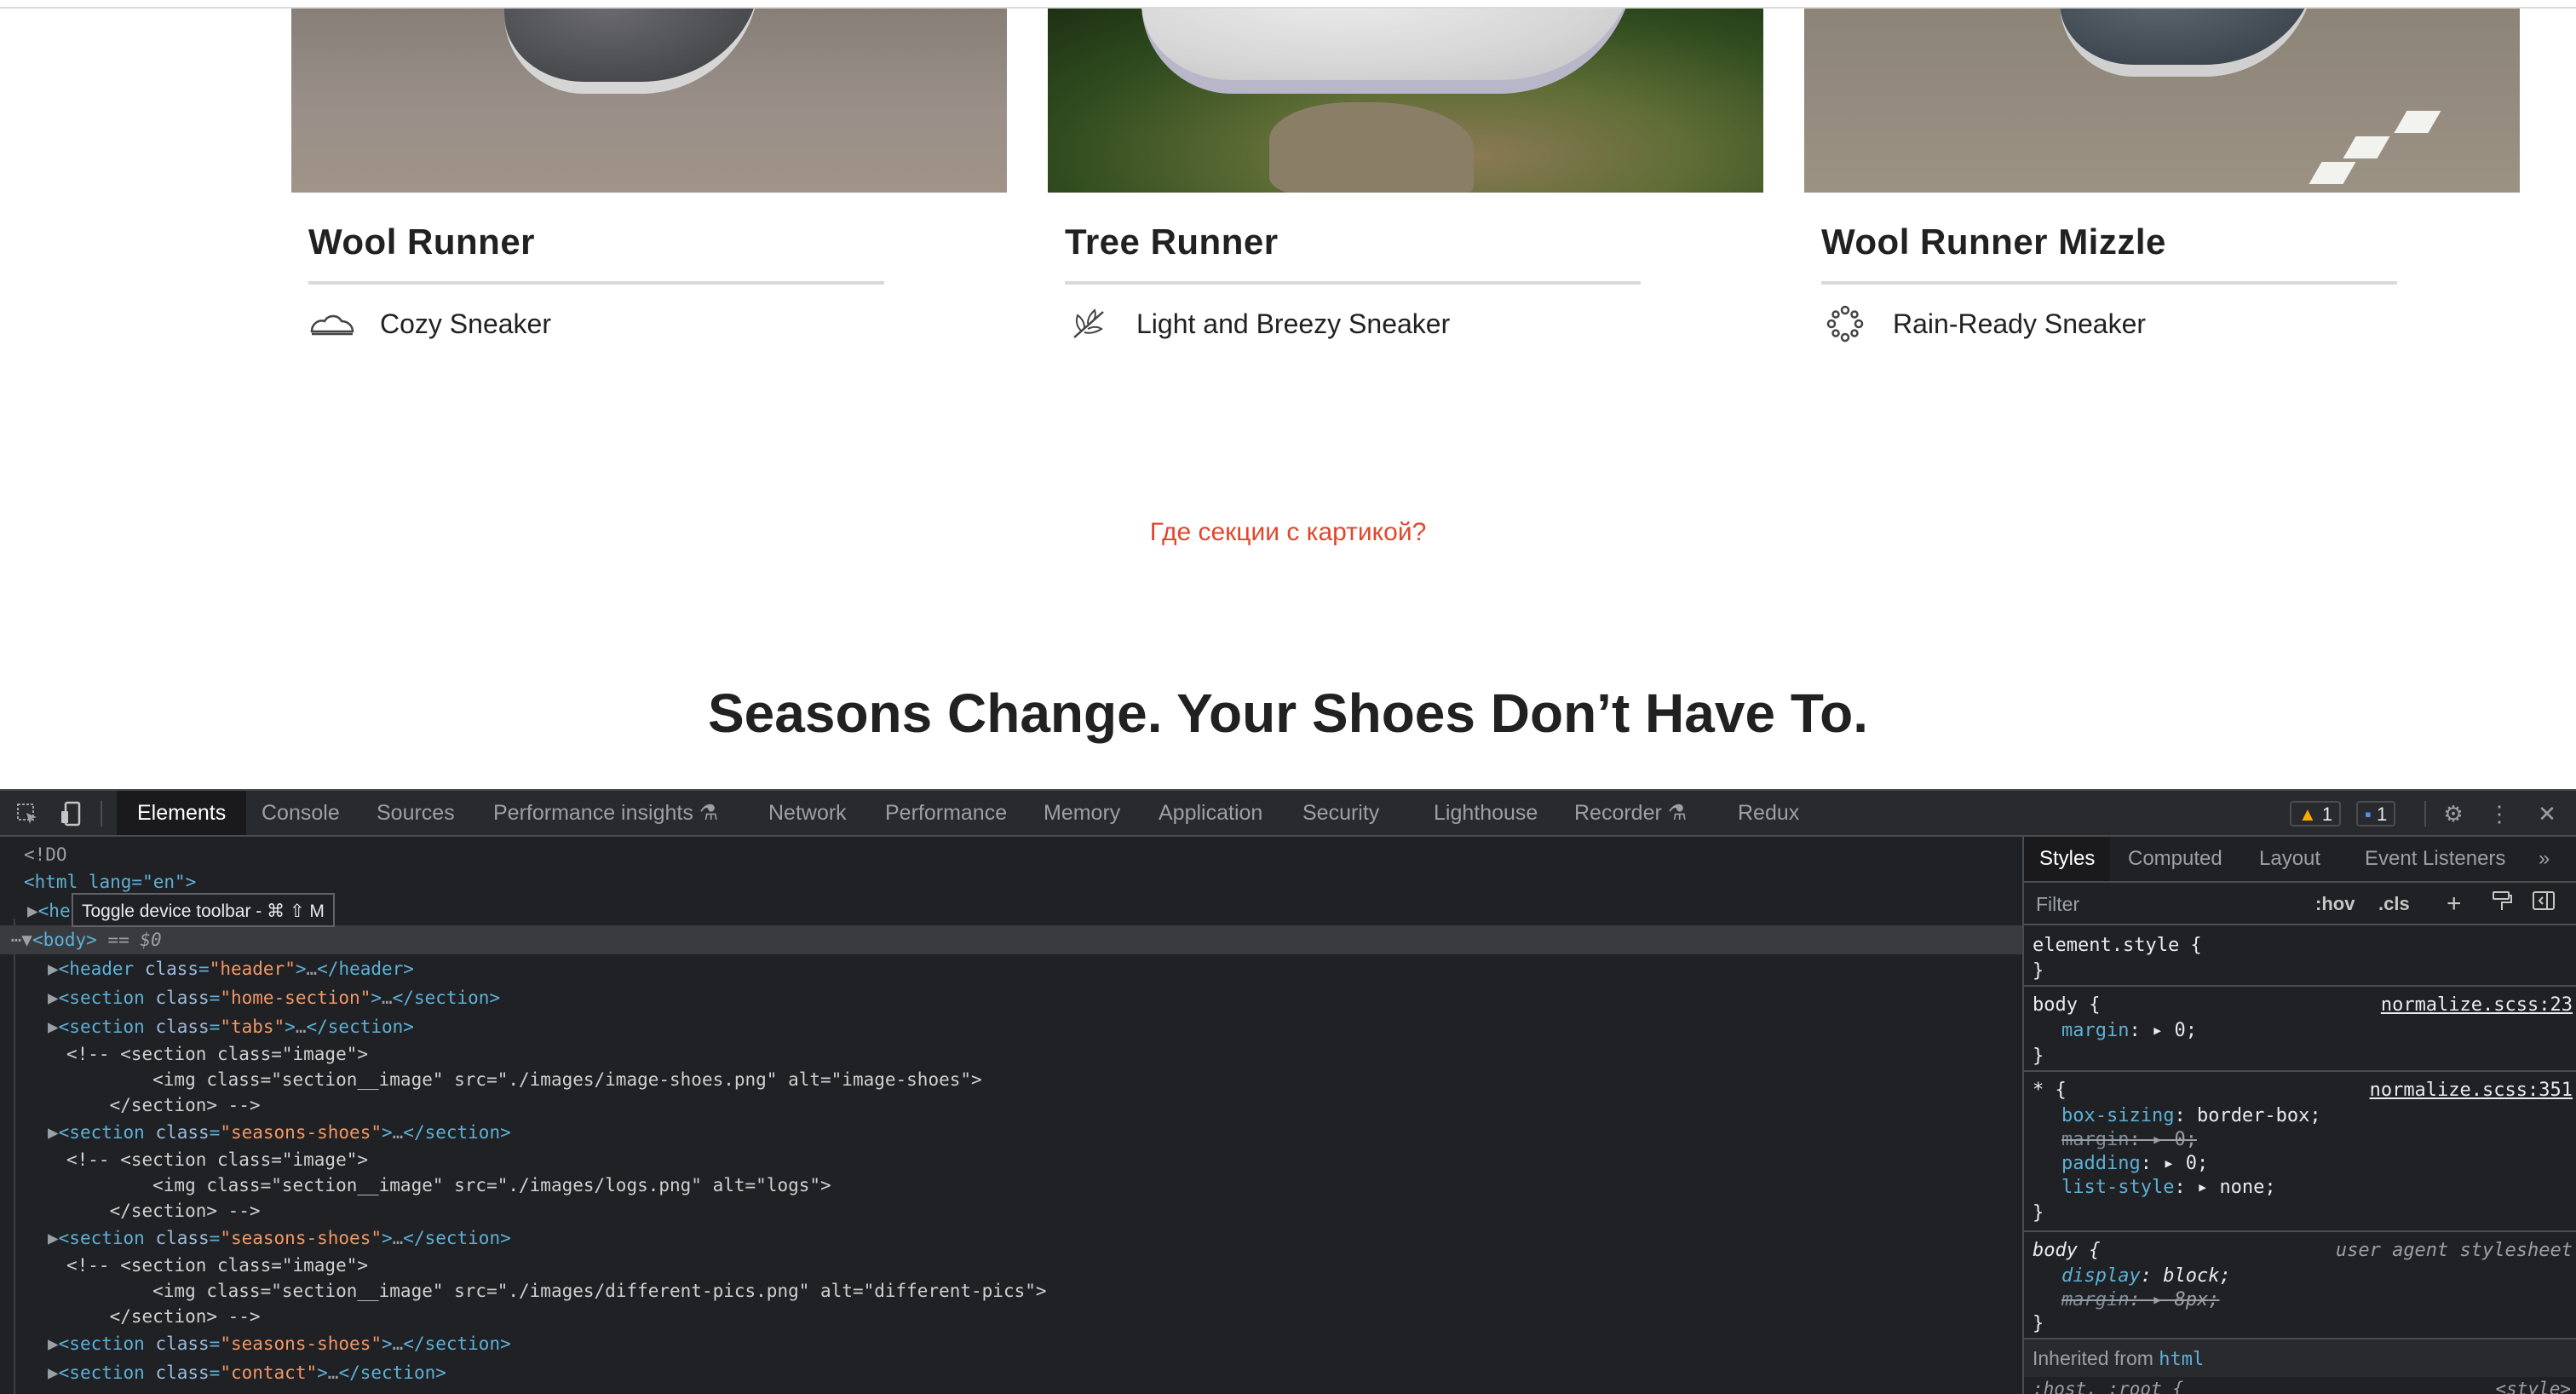 The image size is (2576, 1394). What do you see at coordinates (2435, 859) in the screenshot?
I see `tab-event-listeners: Event Listeners` at bounding box center [2435, 859].